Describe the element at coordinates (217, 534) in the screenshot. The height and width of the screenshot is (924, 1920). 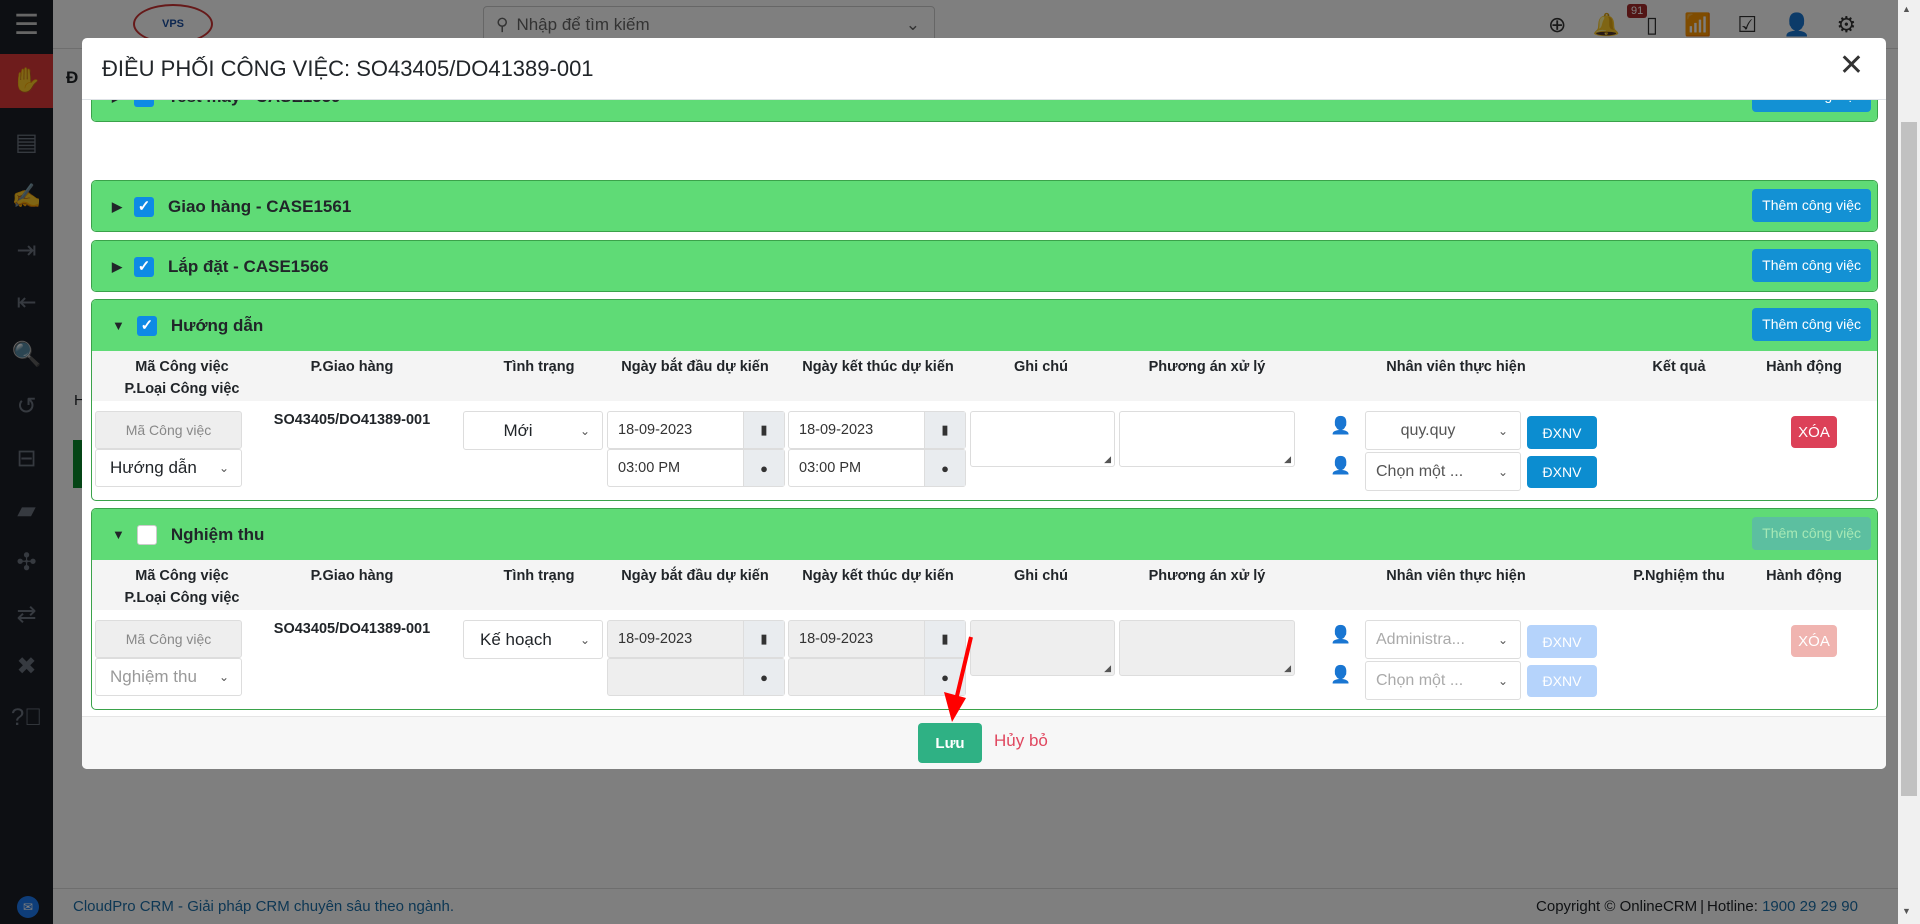
I see `group-label: Nghiệm thu` at that location.